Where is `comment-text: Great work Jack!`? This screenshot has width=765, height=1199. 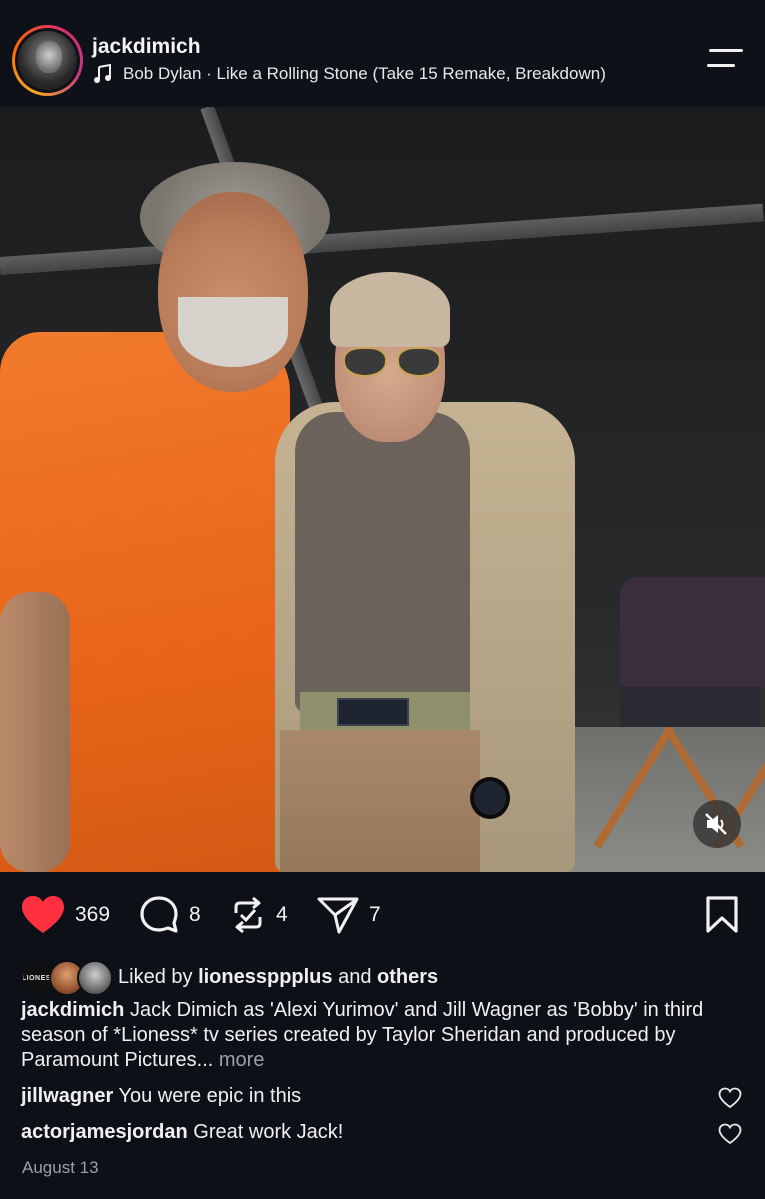 comment-text: Great work Jack! is located at coordinates (268, 1132).